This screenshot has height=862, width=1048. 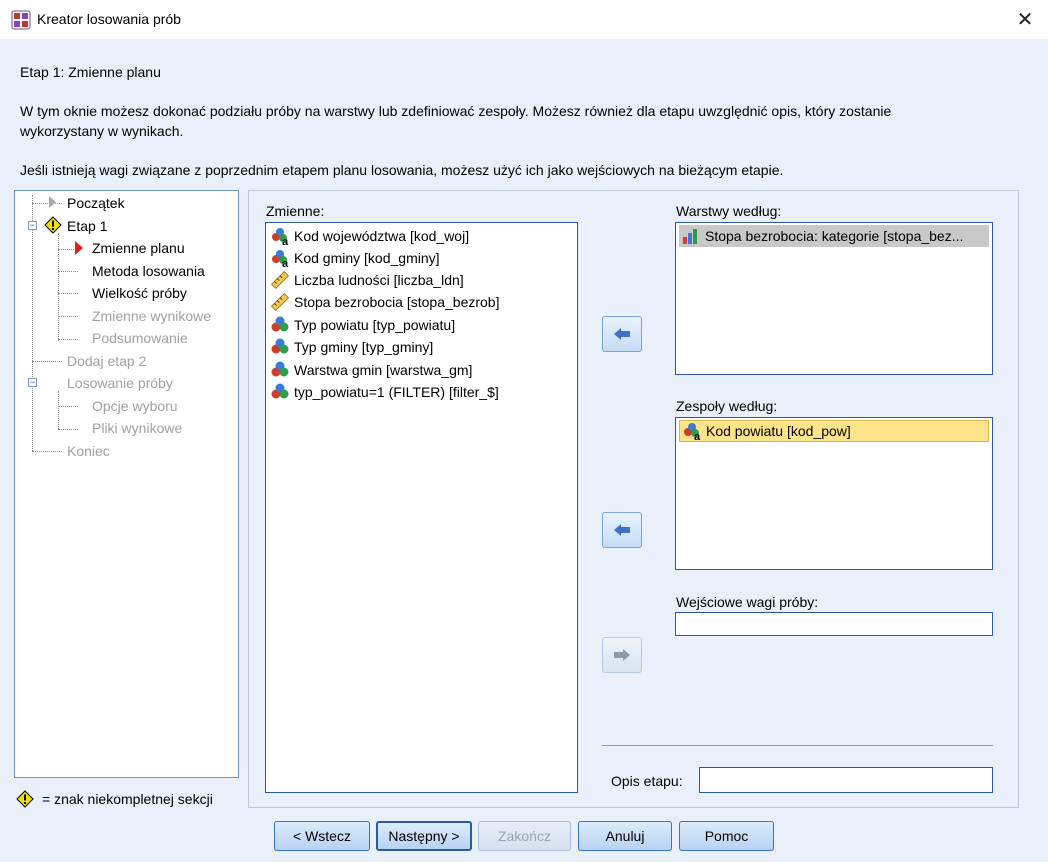 What do you see at coordinates (778, 431) in the screenshot?
I see `clusters-item-label: Kod powiatu [kod_pow]` at bounding box center [778, 431].